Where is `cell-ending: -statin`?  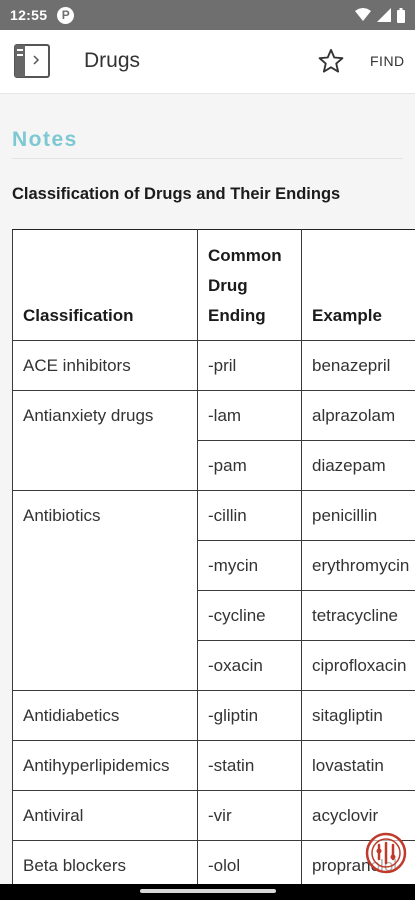 cell-ending: -statin is located at coordinates (249, 765).